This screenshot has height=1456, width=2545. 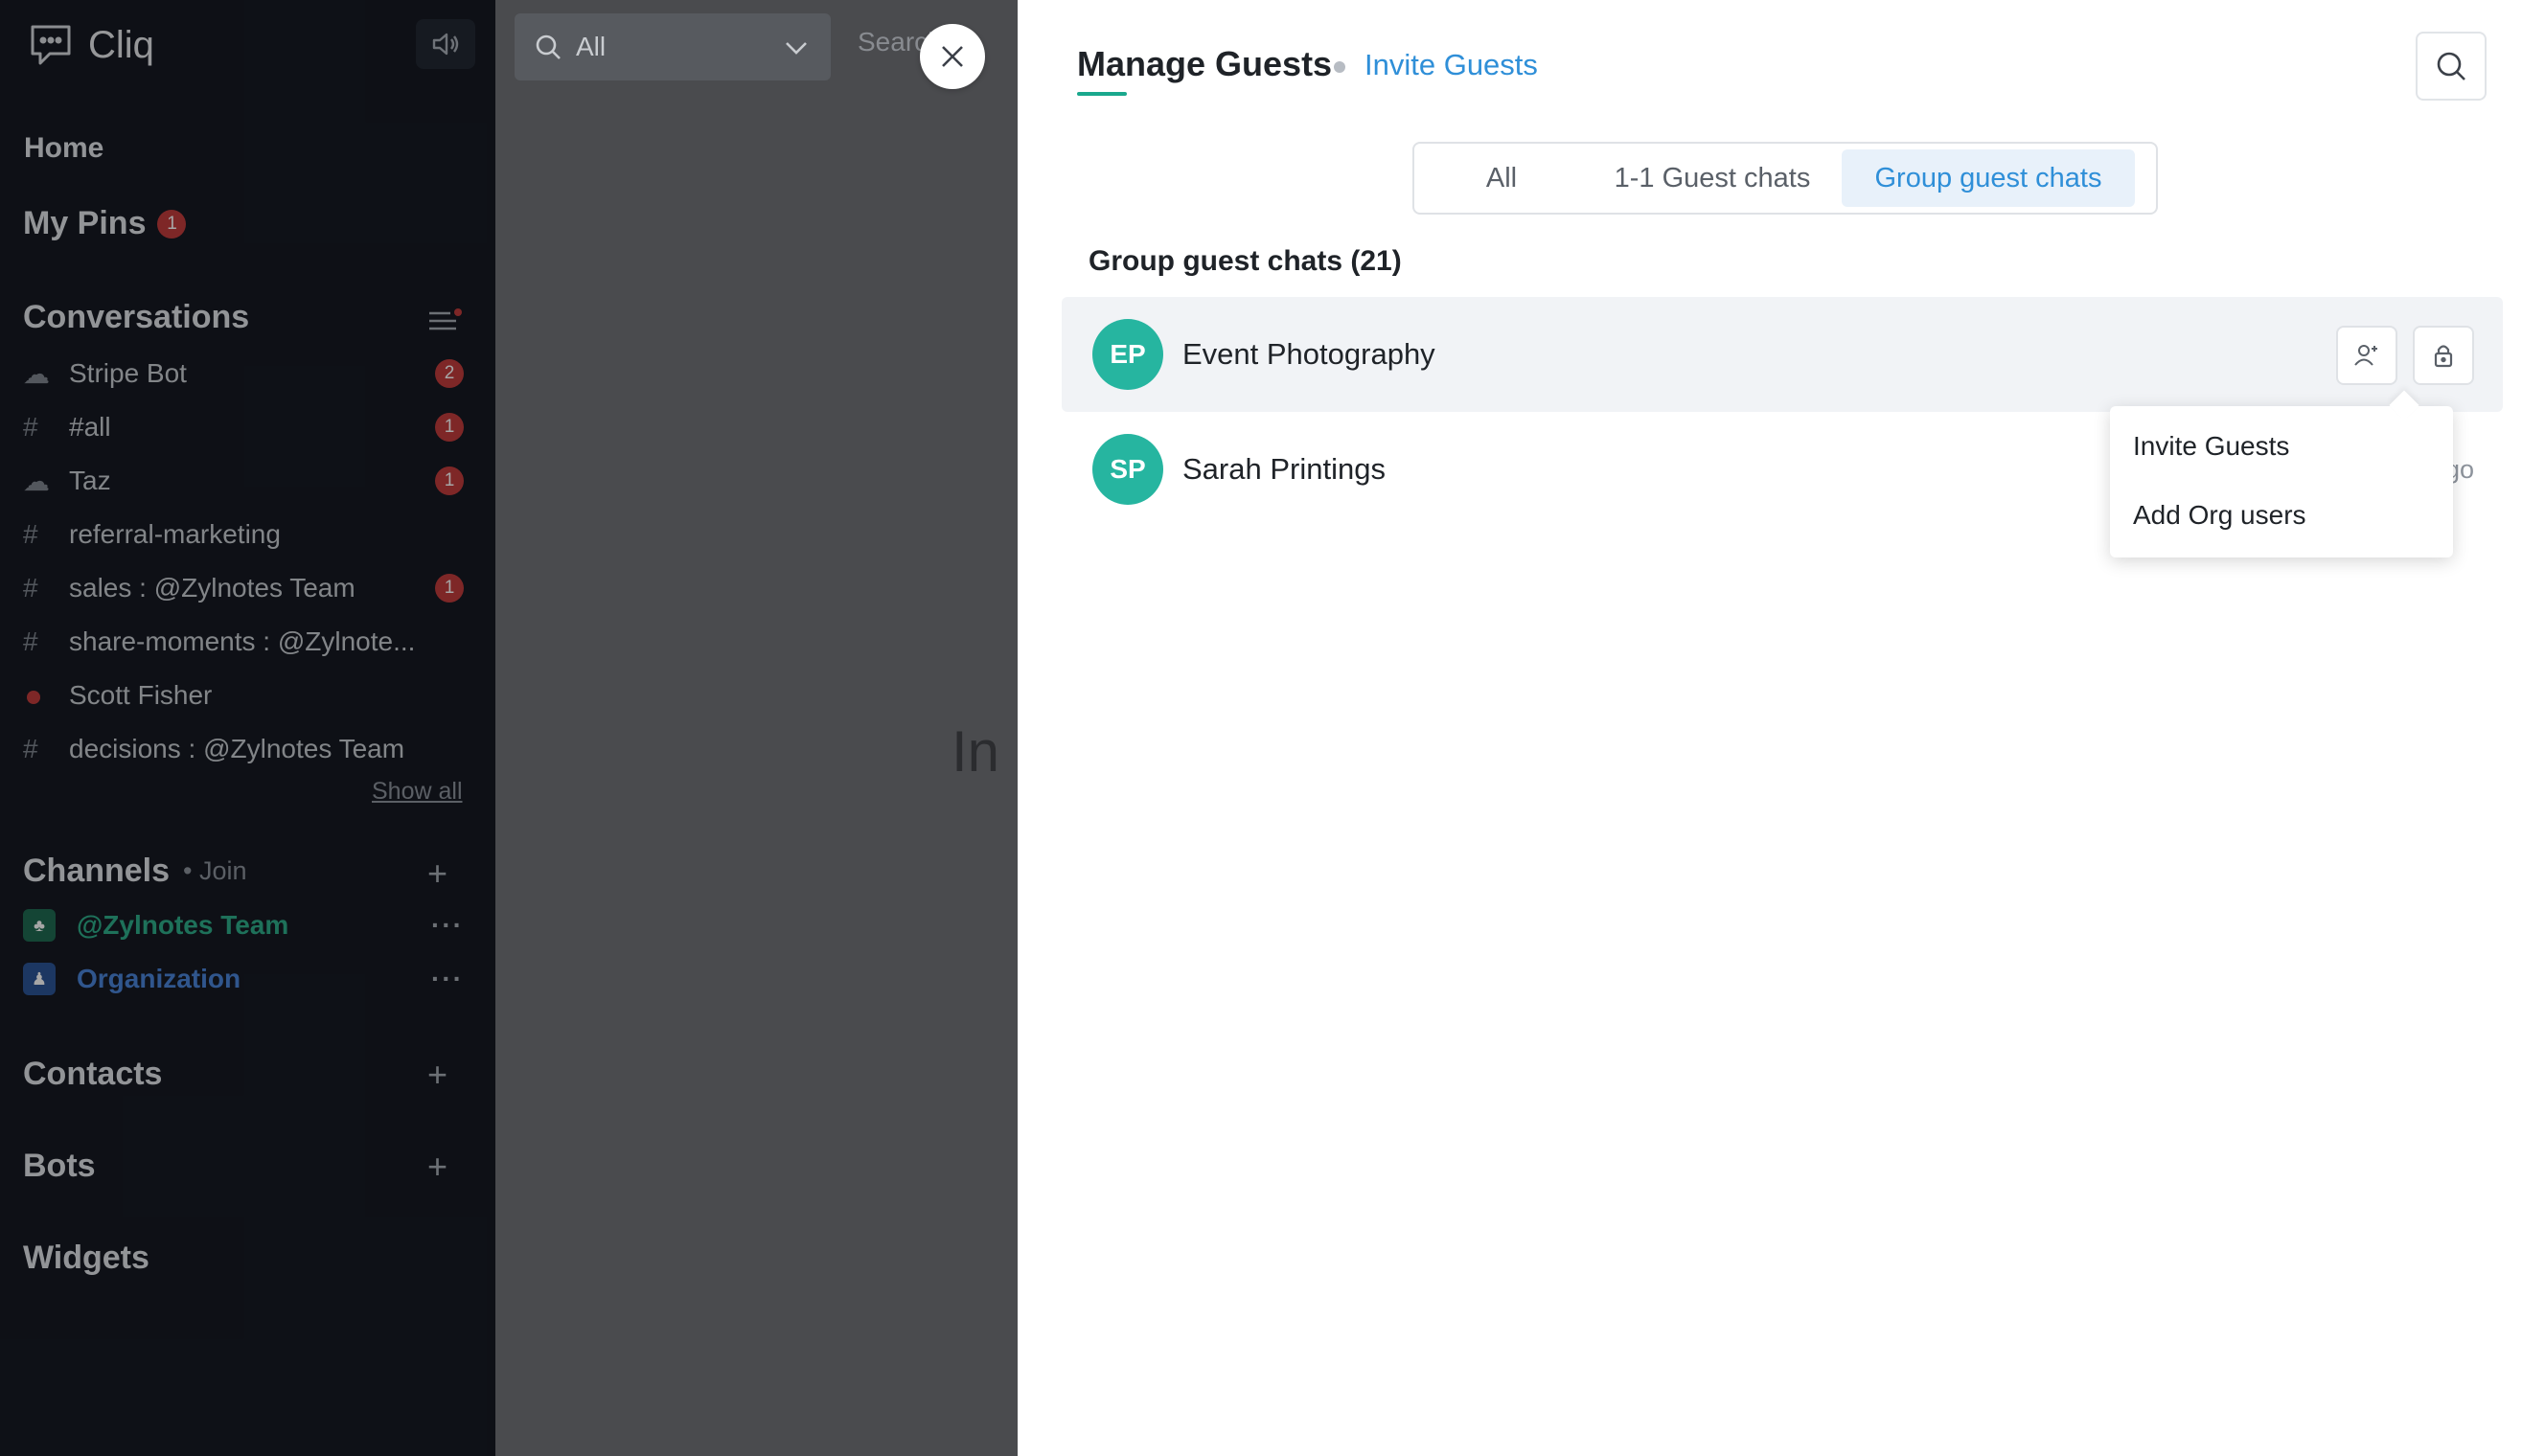 I want to click on tab-1-1-guest-chats: 1-1 Guest chats, so click(x=1712, y=178).